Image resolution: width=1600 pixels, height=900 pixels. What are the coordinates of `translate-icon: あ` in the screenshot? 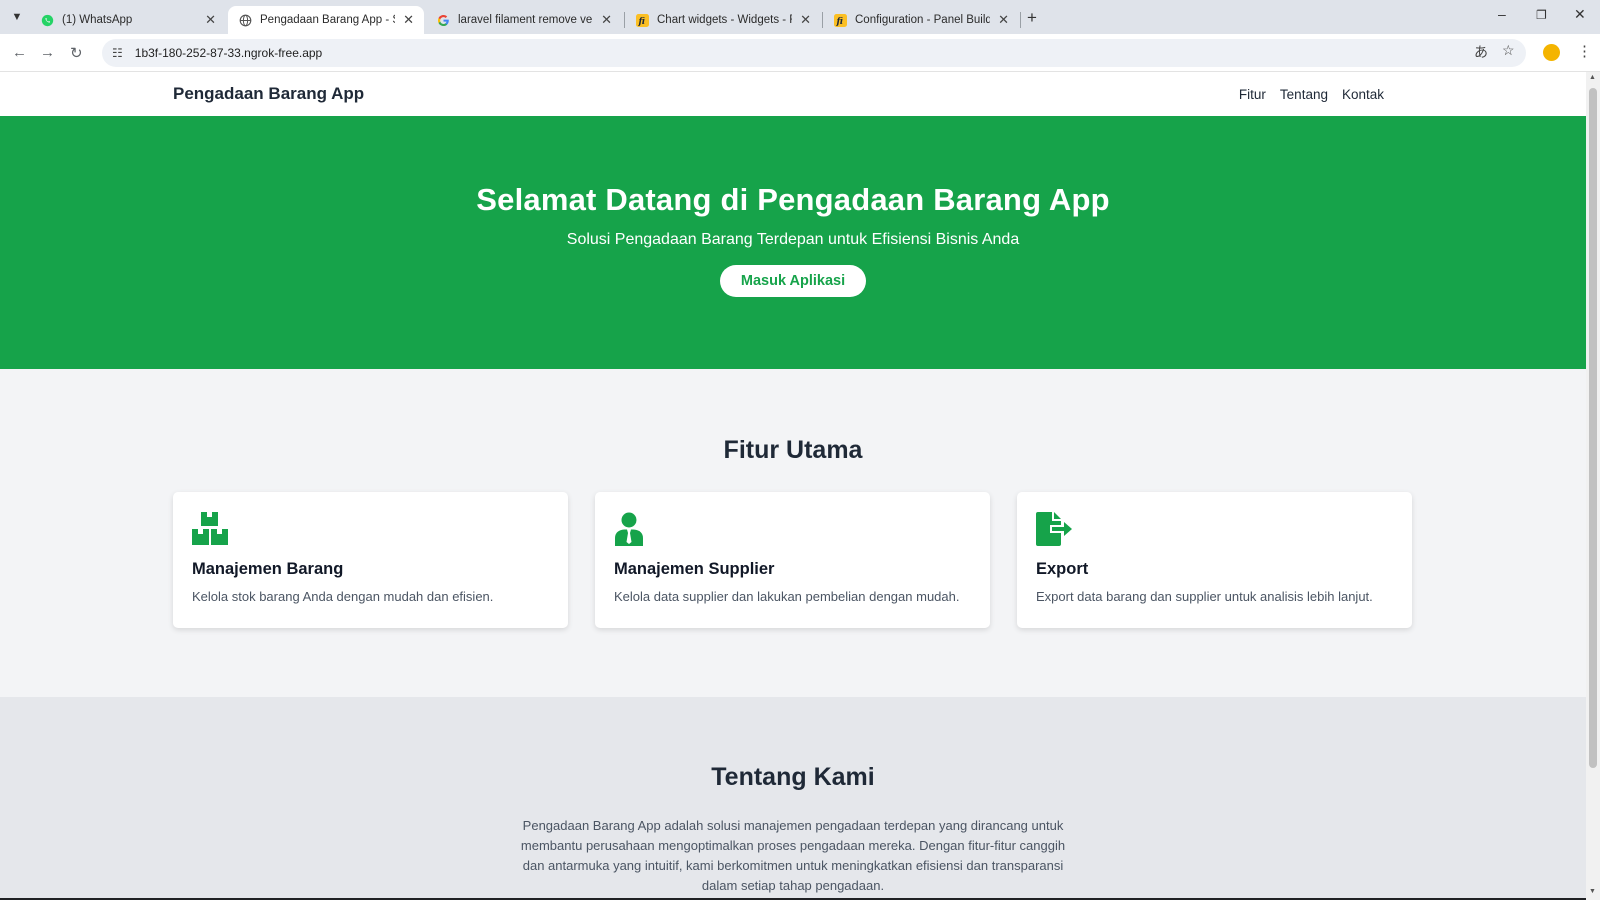 It's located at (1481, 52).